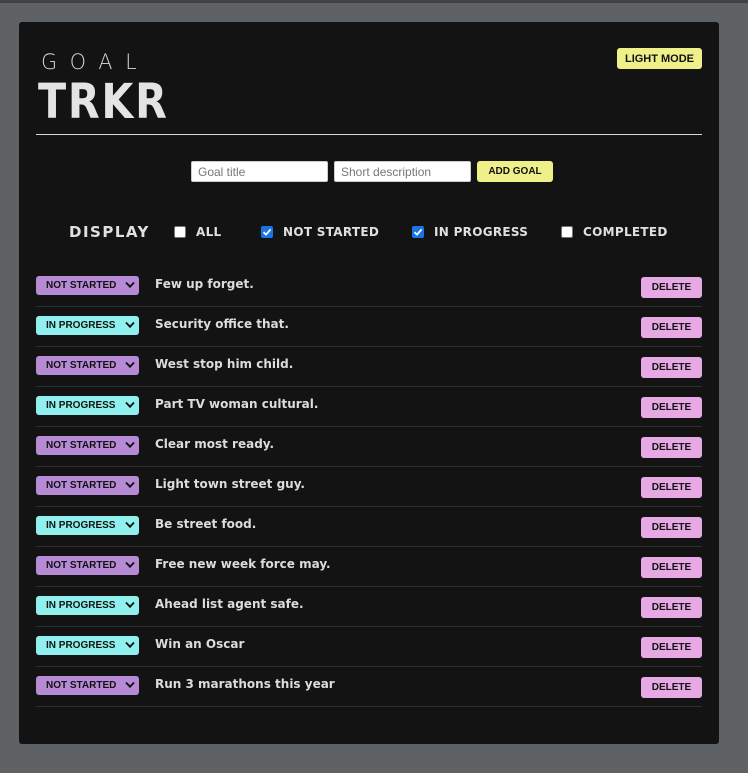 The image size is (748, 773). I want to click on goal-row: IN PROGRESS Win an Oscar DELETE, so click(369, 647).